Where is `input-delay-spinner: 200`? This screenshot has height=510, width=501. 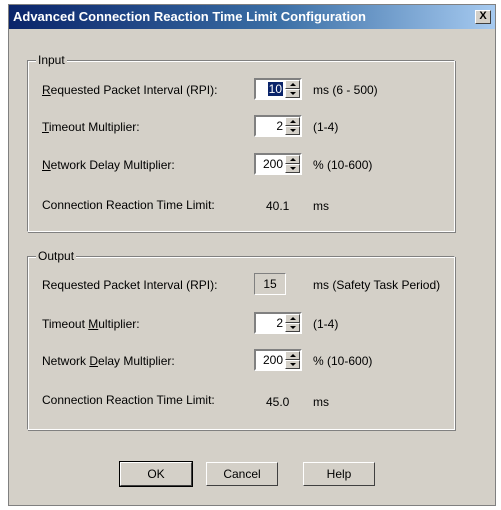
input-delay-spinner: 200 is located at coordinates (278, 164).